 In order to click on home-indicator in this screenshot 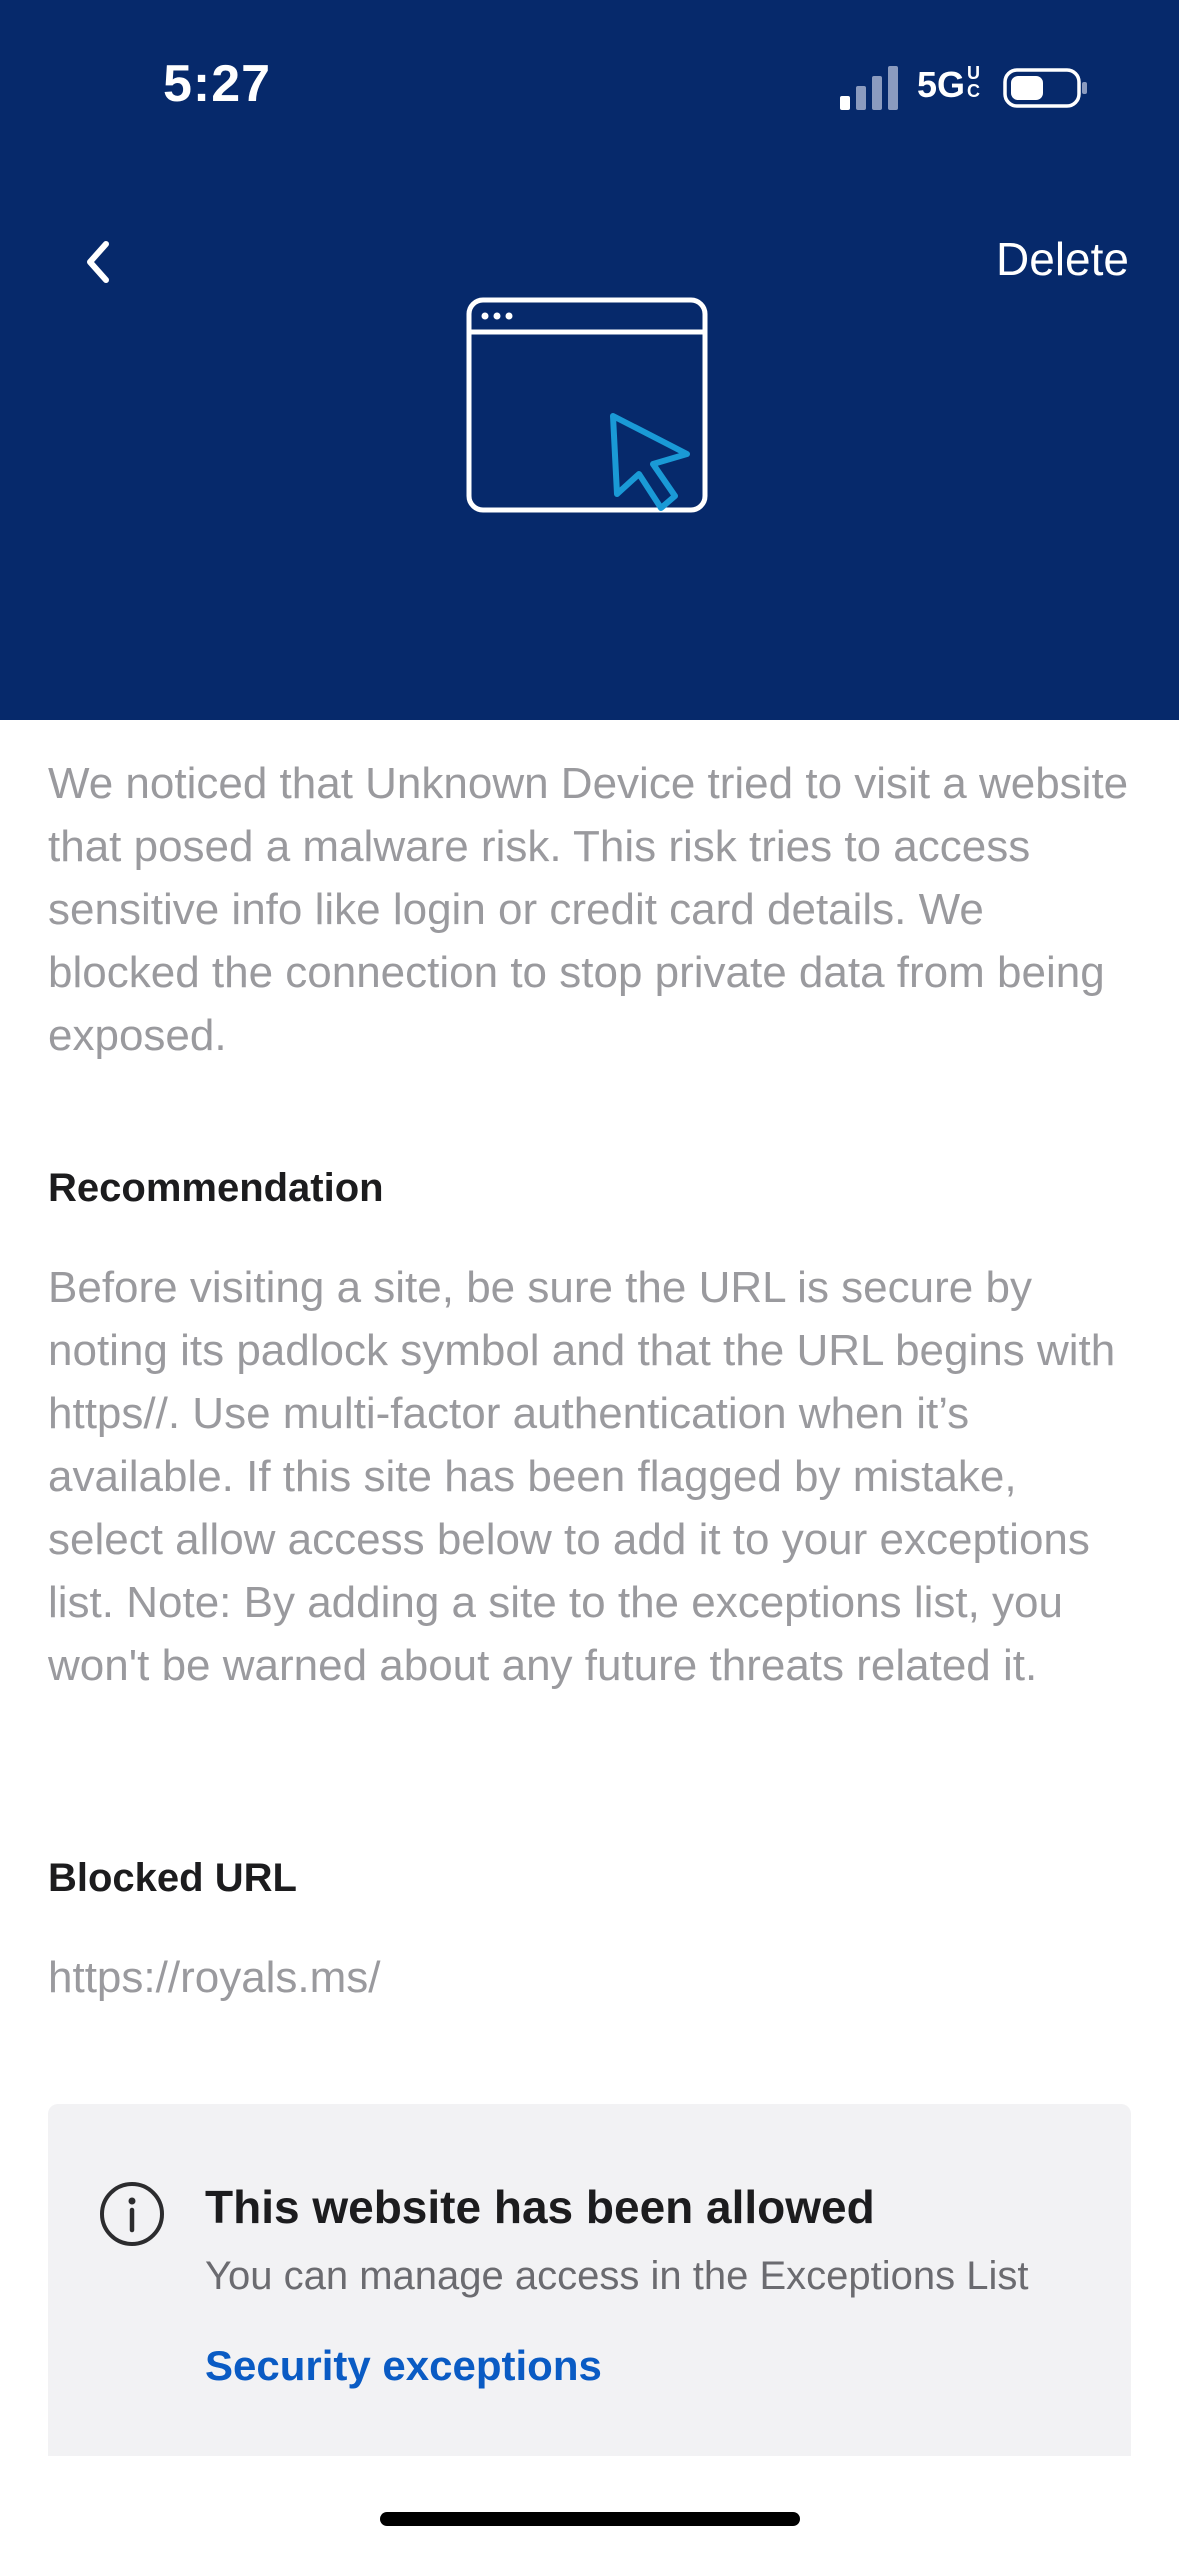, I will do `click(590, 2519)`.